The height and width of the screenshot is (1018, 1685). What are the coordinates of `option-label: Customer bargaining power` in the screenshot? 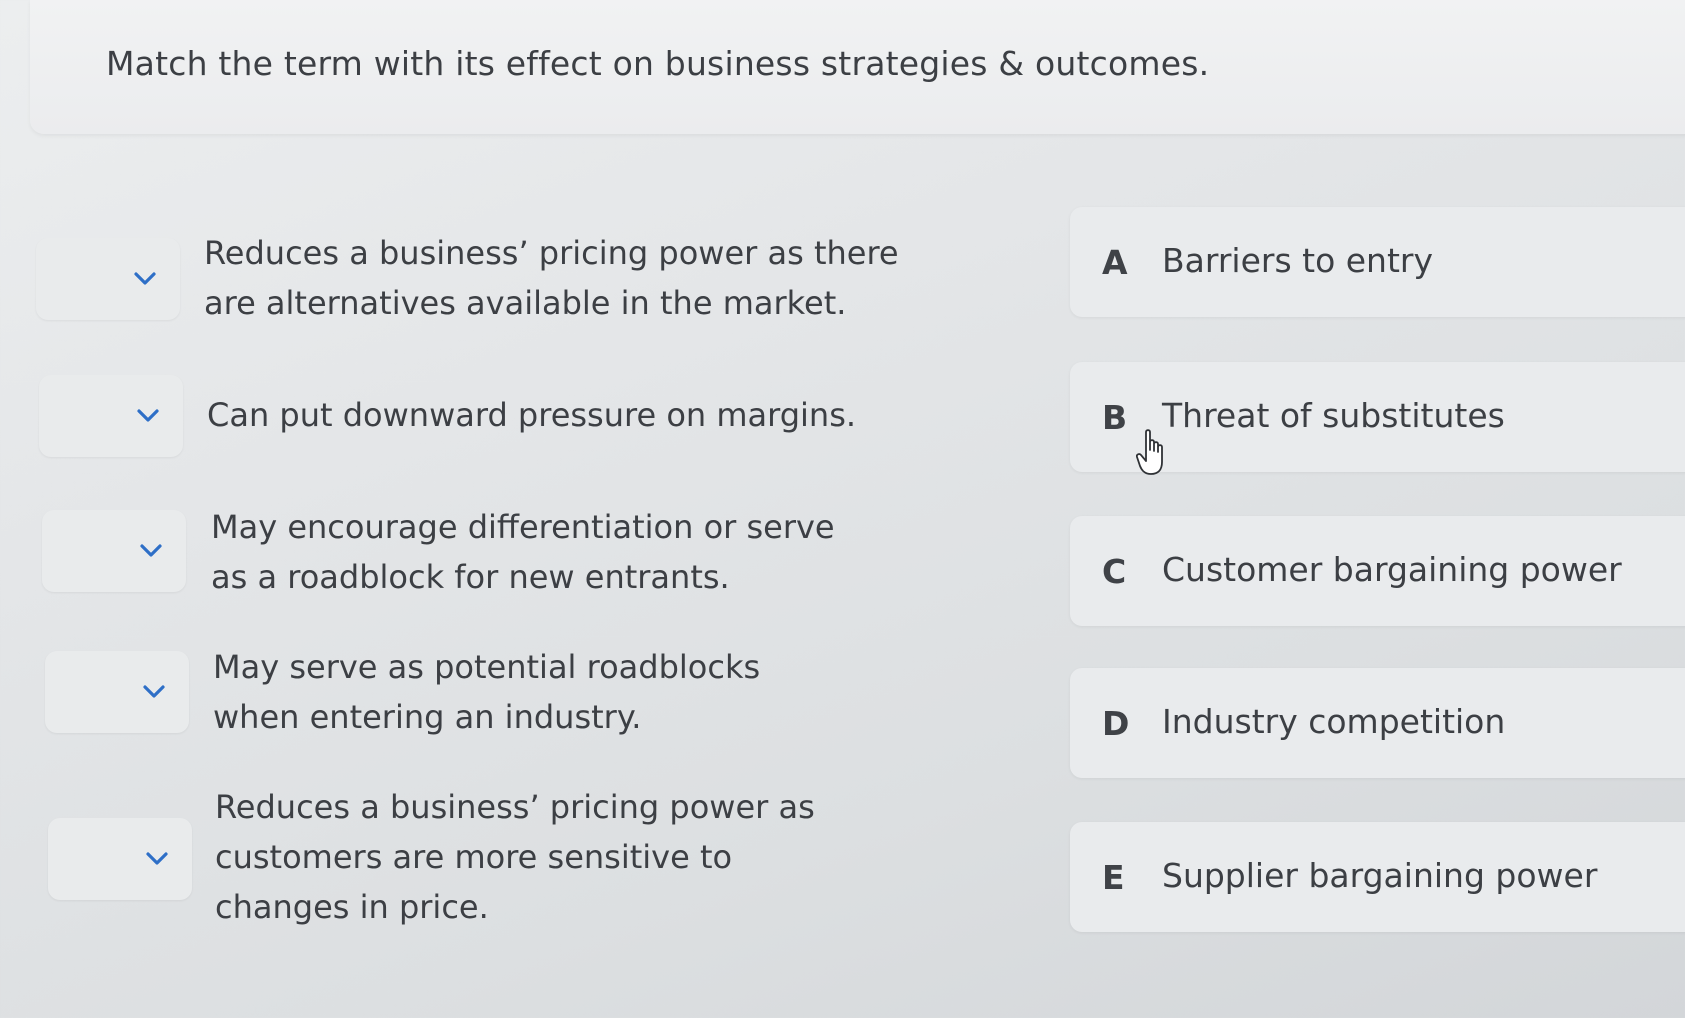 It's located at (1392, 569).